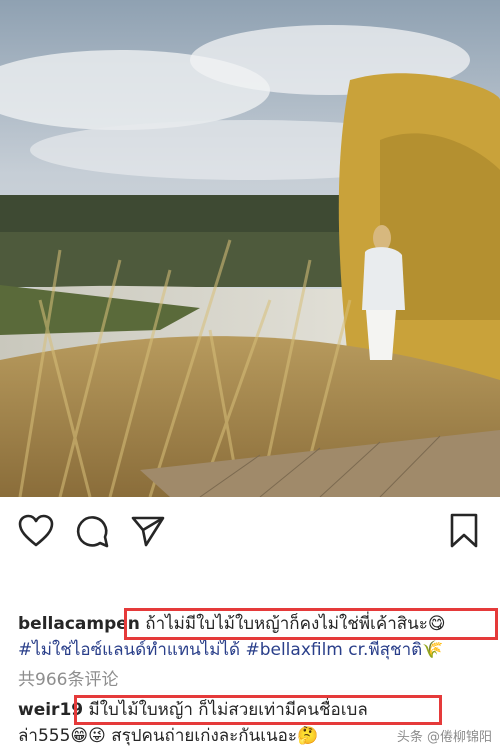  Describe the element at coordinates (92, 531) in the screenshot. I see `comment-icon` at that location.